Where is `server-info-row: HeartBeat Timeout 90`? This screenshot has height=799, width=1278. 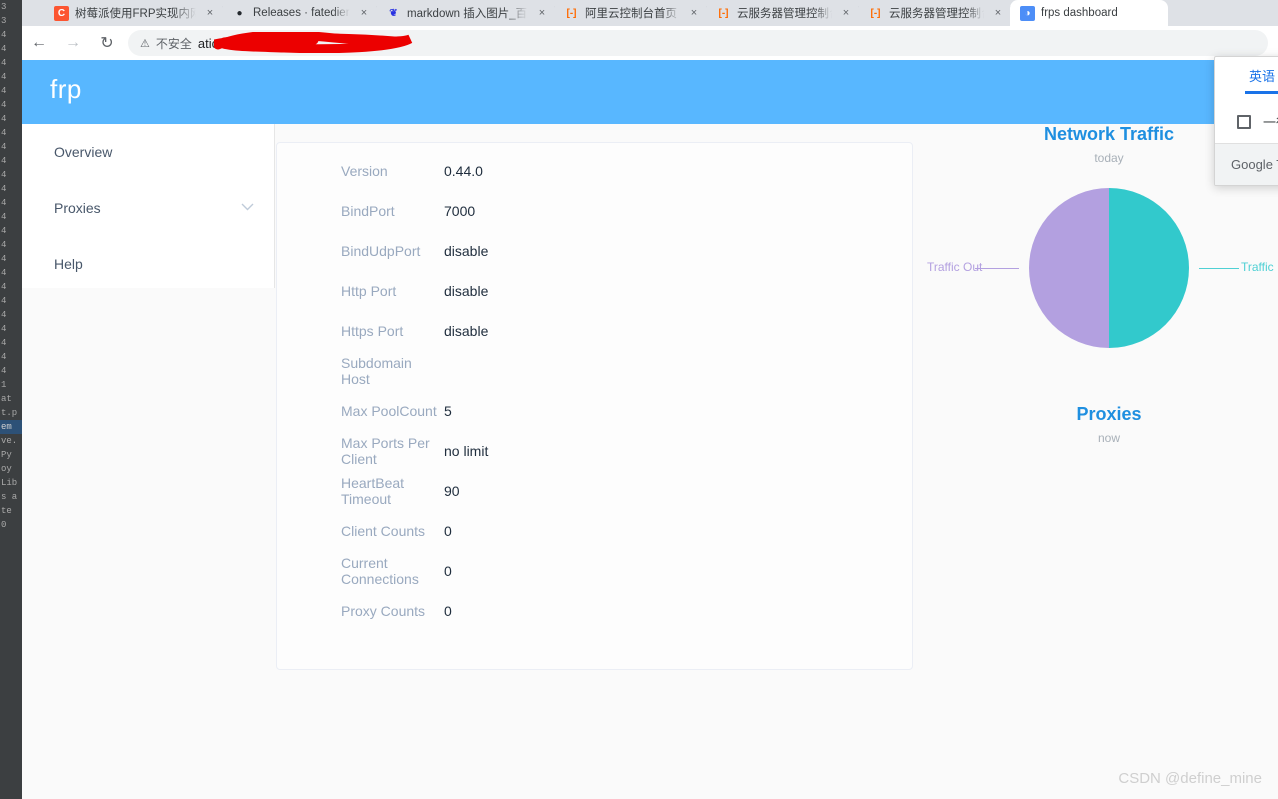 server-info-row: HeartBeat Timeout 90 is located at coordinates (595, 491).